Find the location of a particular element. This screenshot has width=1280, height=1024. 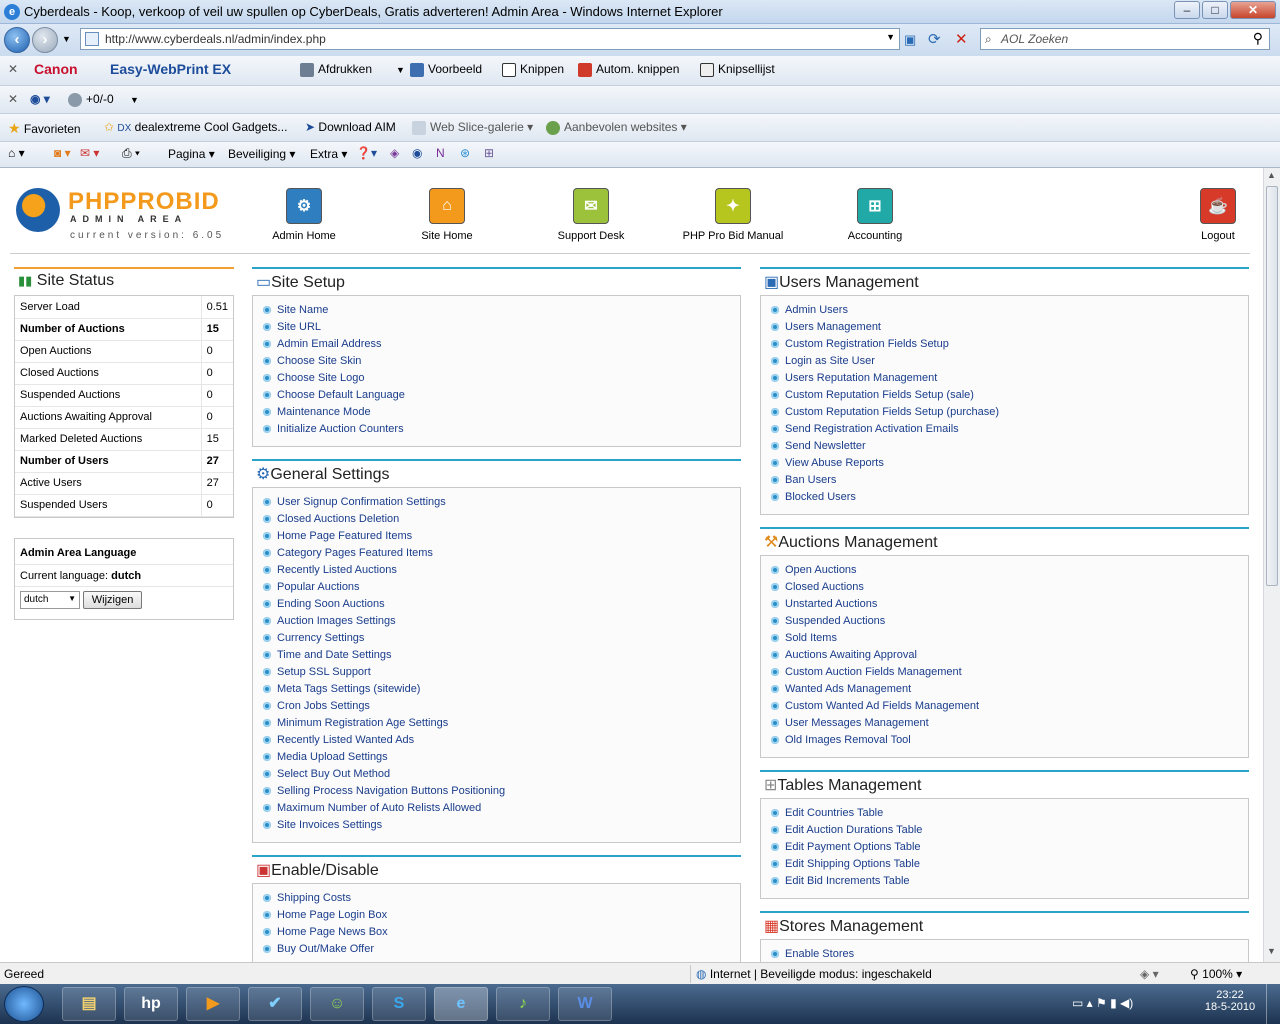

nav-manual: ✦ PHP Pro Bid Manual is located at coordinates (733, 215).